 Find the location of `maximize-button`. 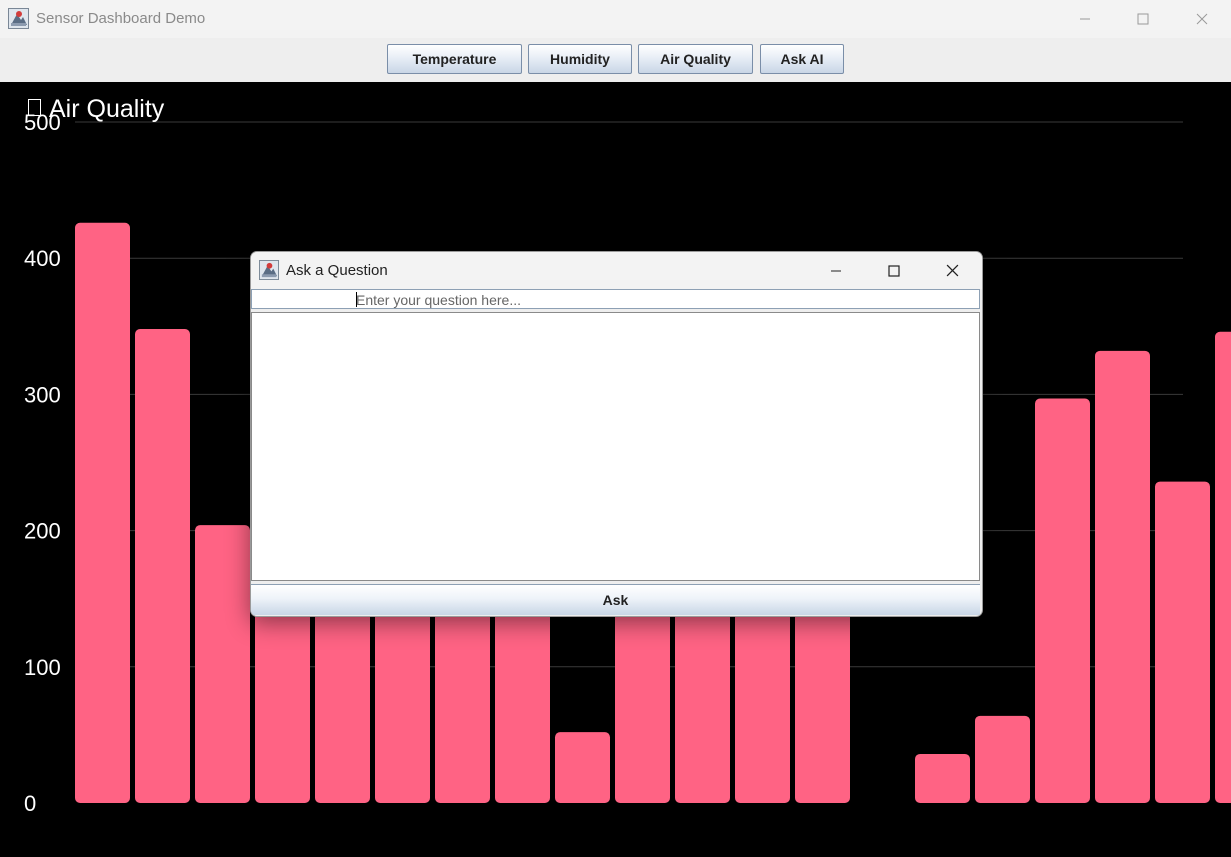

maximize-button is located at coordinates (1143, 19).